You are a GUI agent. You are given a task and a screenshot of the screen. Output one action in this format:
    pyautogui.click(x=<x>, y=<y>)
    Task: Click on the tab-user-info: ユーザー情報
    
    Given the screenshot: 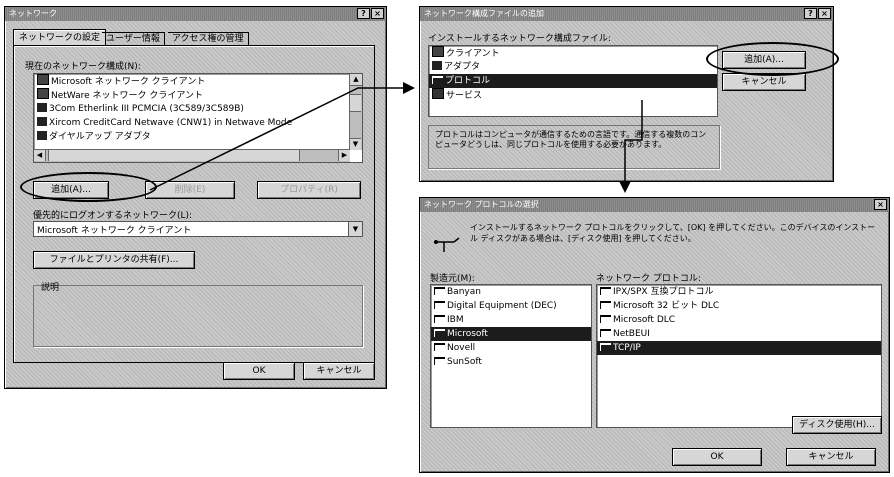 What is the action you would take?
    pyautogui.click(x=133, y=39)
    